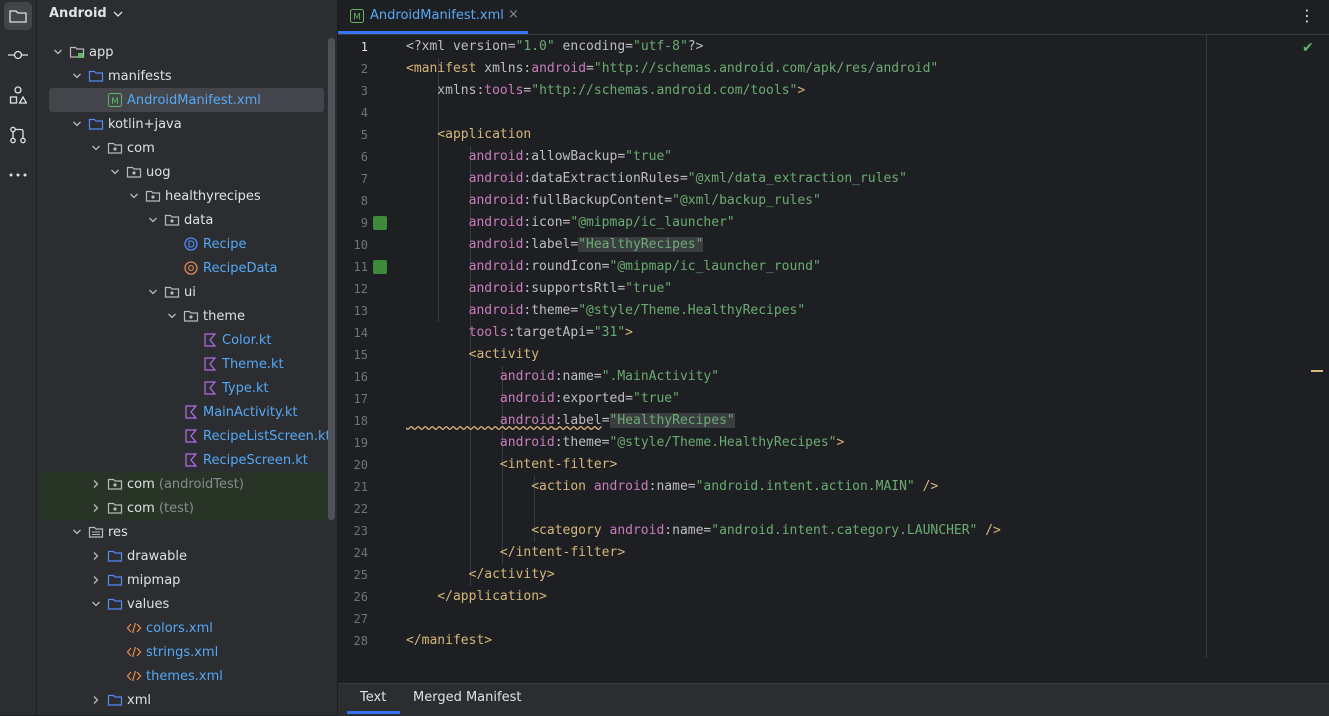 This screenshot has height=716, width=1329. What do you see at coordinates (1307, 15) in the screenshot?
I see `more-vertical-icon: ⋮` at bounding box center [1307, 15].